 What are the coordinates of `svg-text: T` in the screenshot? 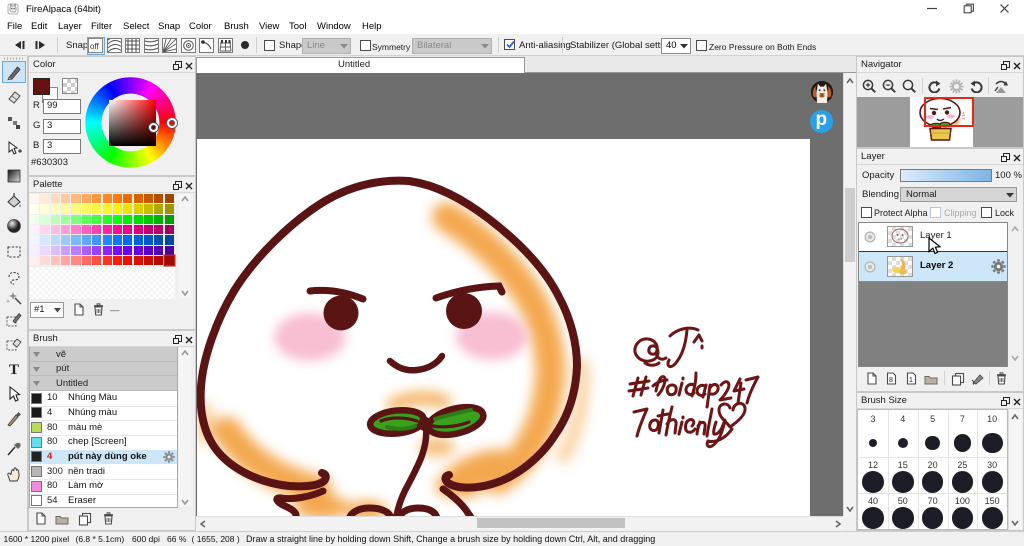 It's located at (14, 370).